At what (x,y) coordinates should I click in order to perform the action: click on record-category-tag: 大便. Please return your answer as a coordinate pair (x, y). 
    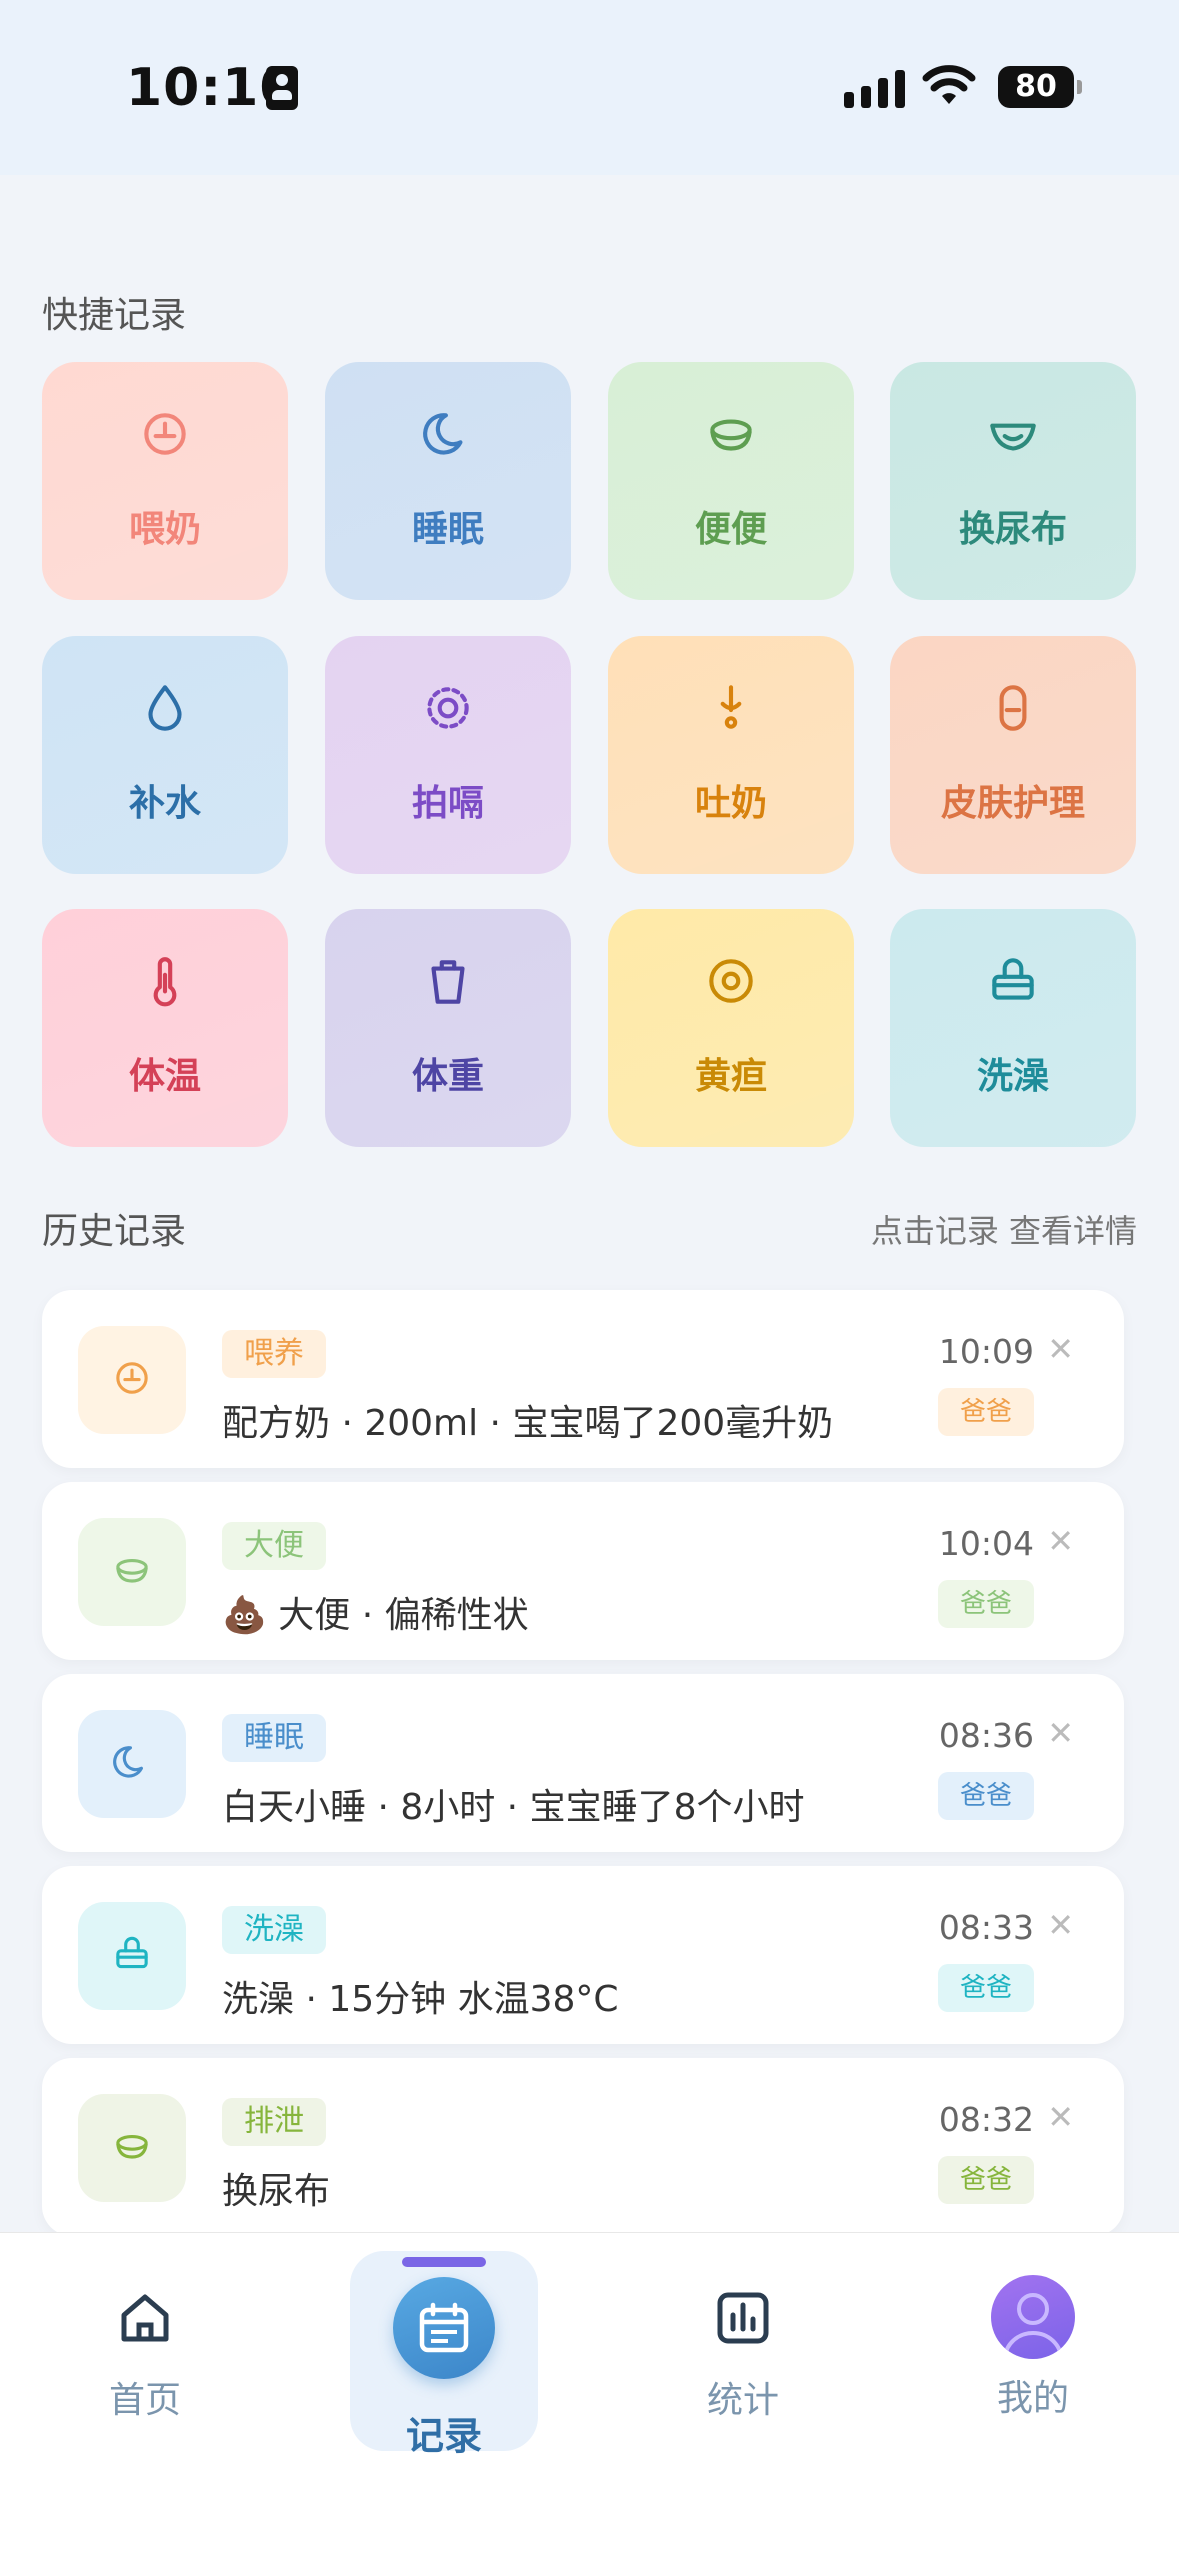
    Looking at the image, I should click on (274, 1546).